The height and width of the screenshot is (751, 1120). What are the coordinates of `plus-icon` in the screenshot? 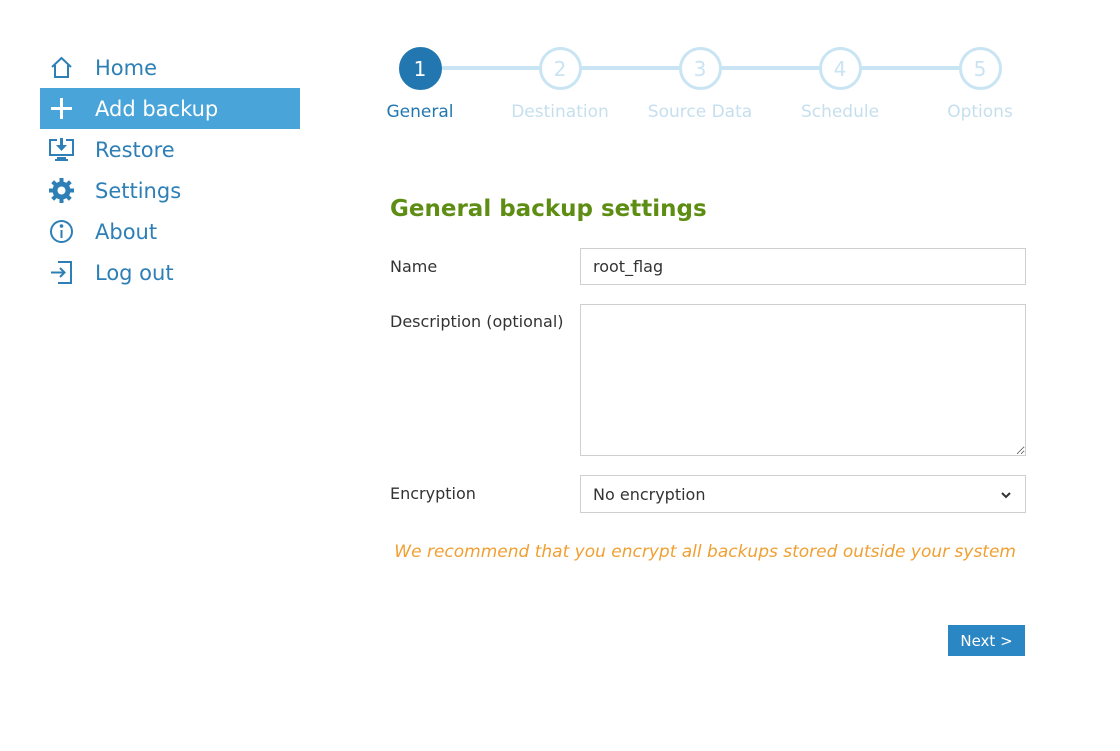 It's located at (61, 108).